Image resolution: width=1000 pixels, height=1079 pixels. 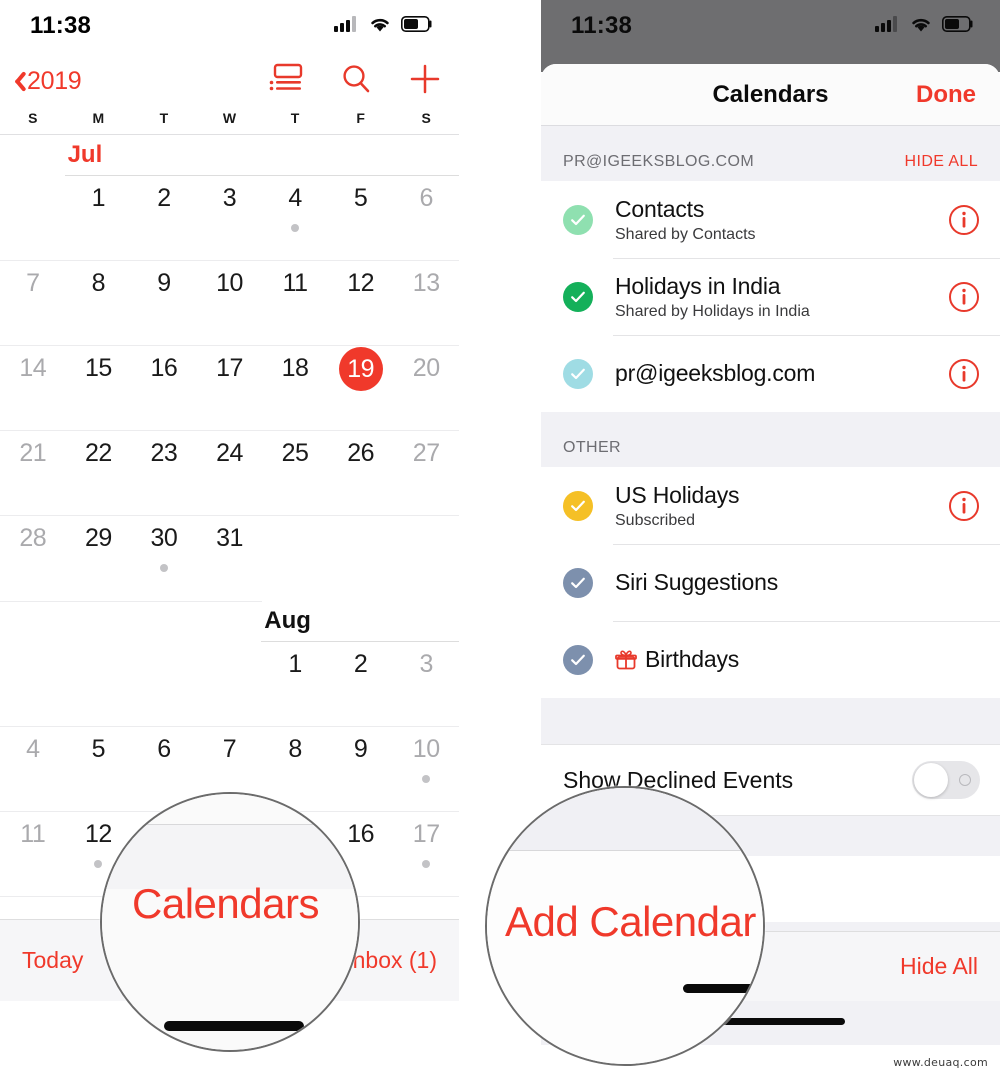 What do you see at coordinates (417, 26) in the screenshot?
I see `battery-icon` at bounding box center [417, 26].